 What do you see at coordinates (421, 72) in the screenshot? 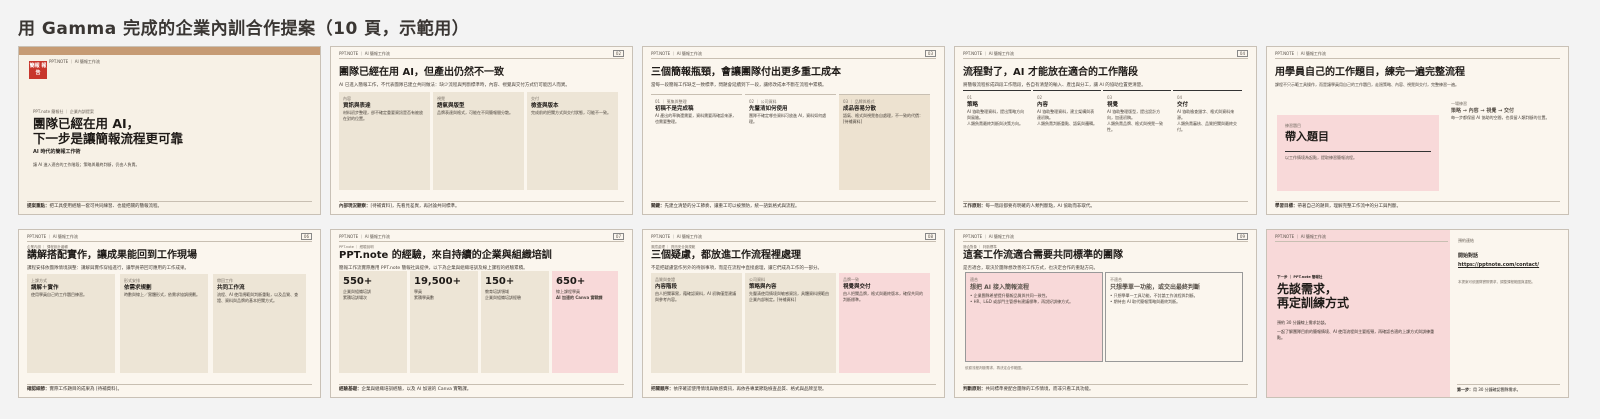
I see `slide-2-title: 團隊已經在用 AI，但產出仍然不一致` at bounding box center [421, 72].